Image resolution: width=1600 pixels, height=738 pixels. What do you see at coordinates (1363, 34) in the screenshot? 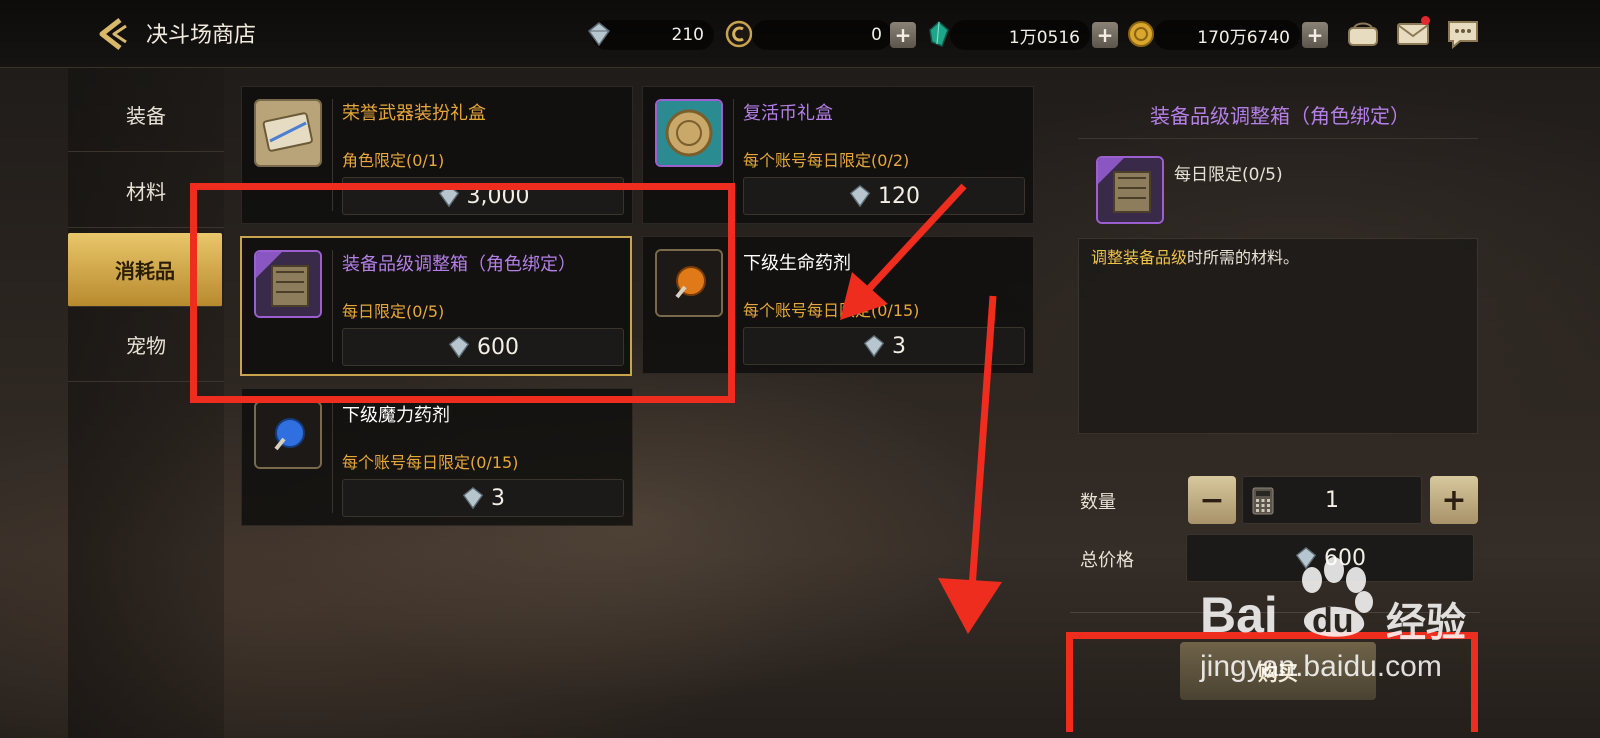
I see `wallet-icon` at bounding box center [1363, 34].